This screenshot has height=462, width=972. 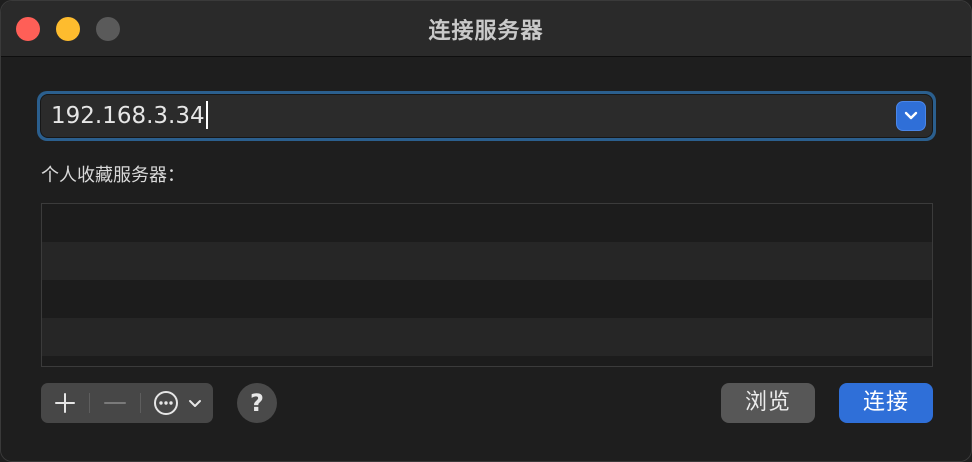 I want to click on server-address-combobox: 192.168.3.34, so click(x=486, y=116).